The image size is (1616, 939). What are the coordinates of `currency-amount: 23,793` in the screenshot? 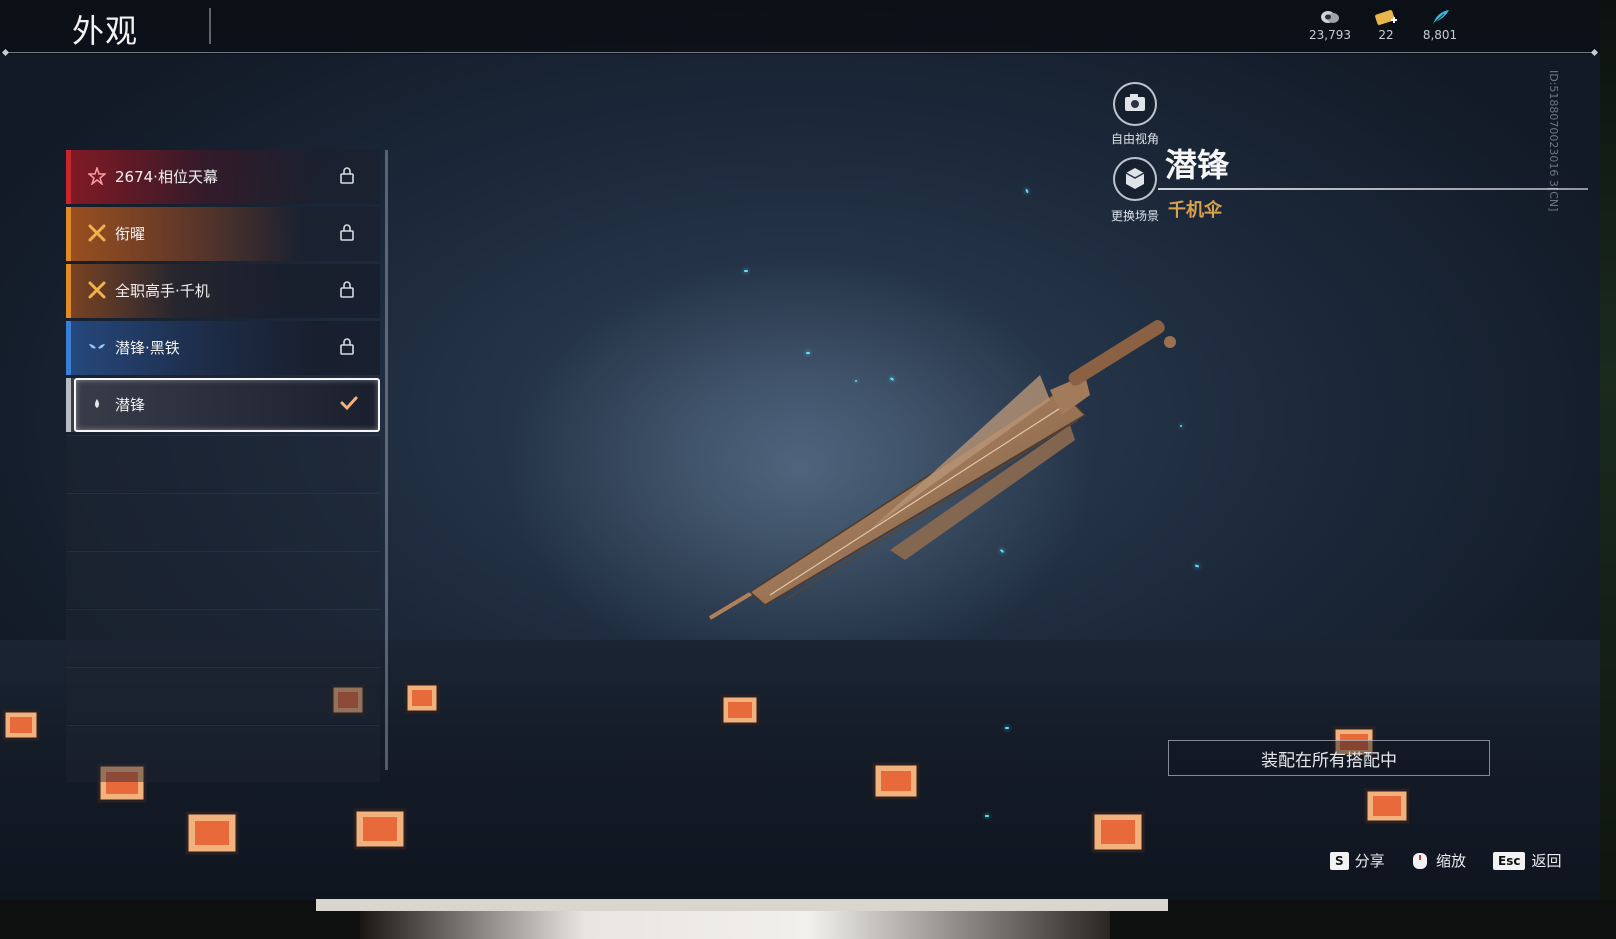 It's located at (1330, 35).